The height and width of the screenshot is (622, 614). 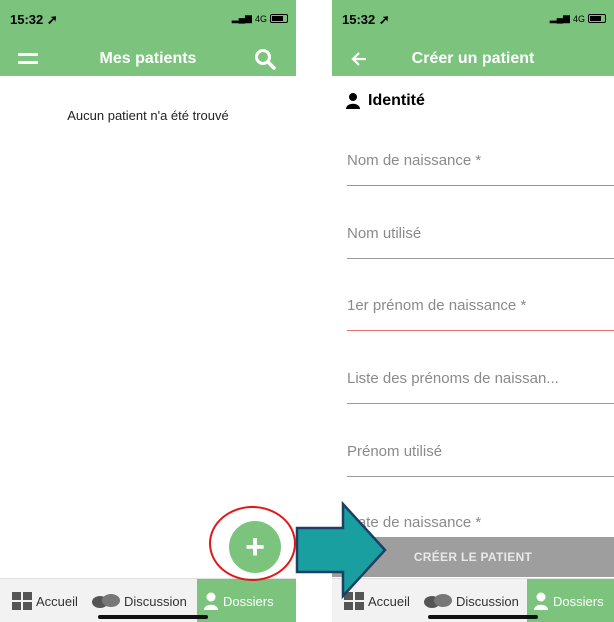 I want to click on field-placeholder: Nom de naissance *, so click(x=414, y=160).